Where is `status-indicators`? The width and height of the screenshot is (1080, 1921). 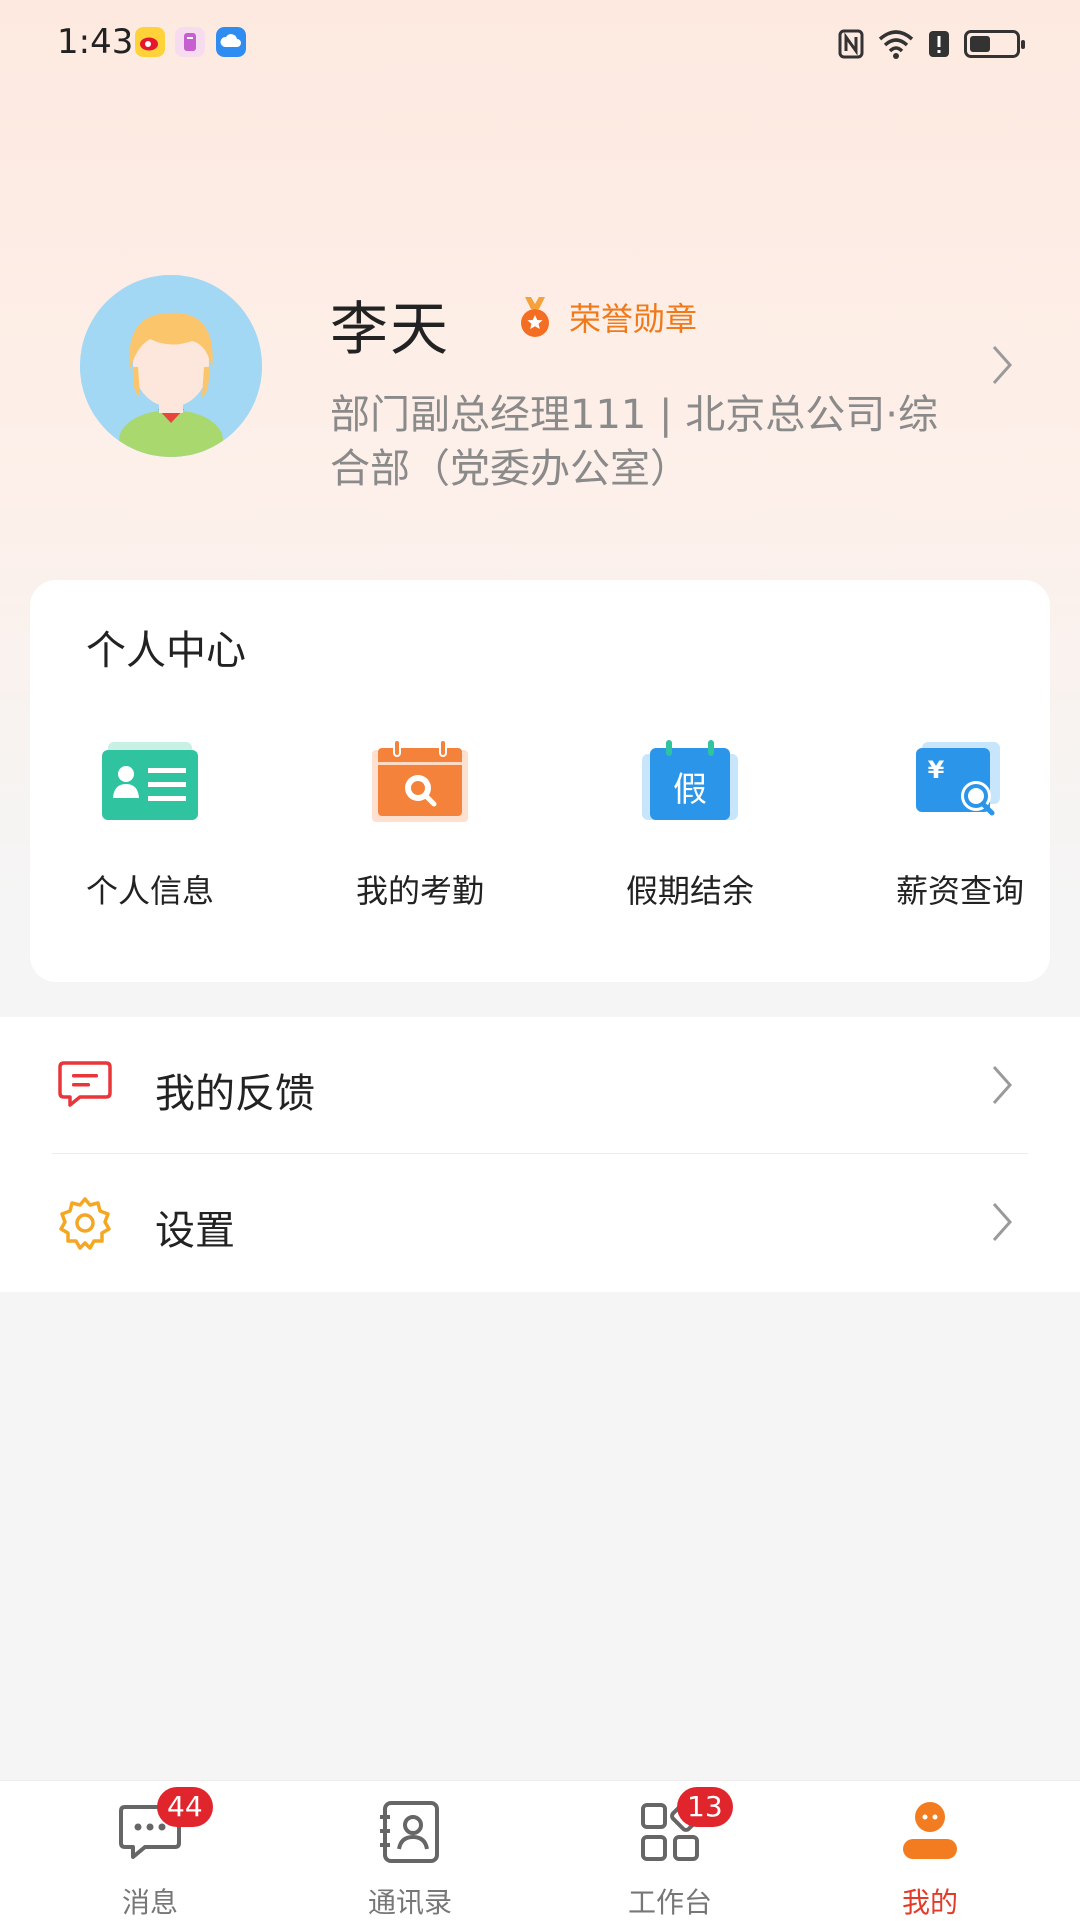
status-indicators is located at coordinates (931, 44).